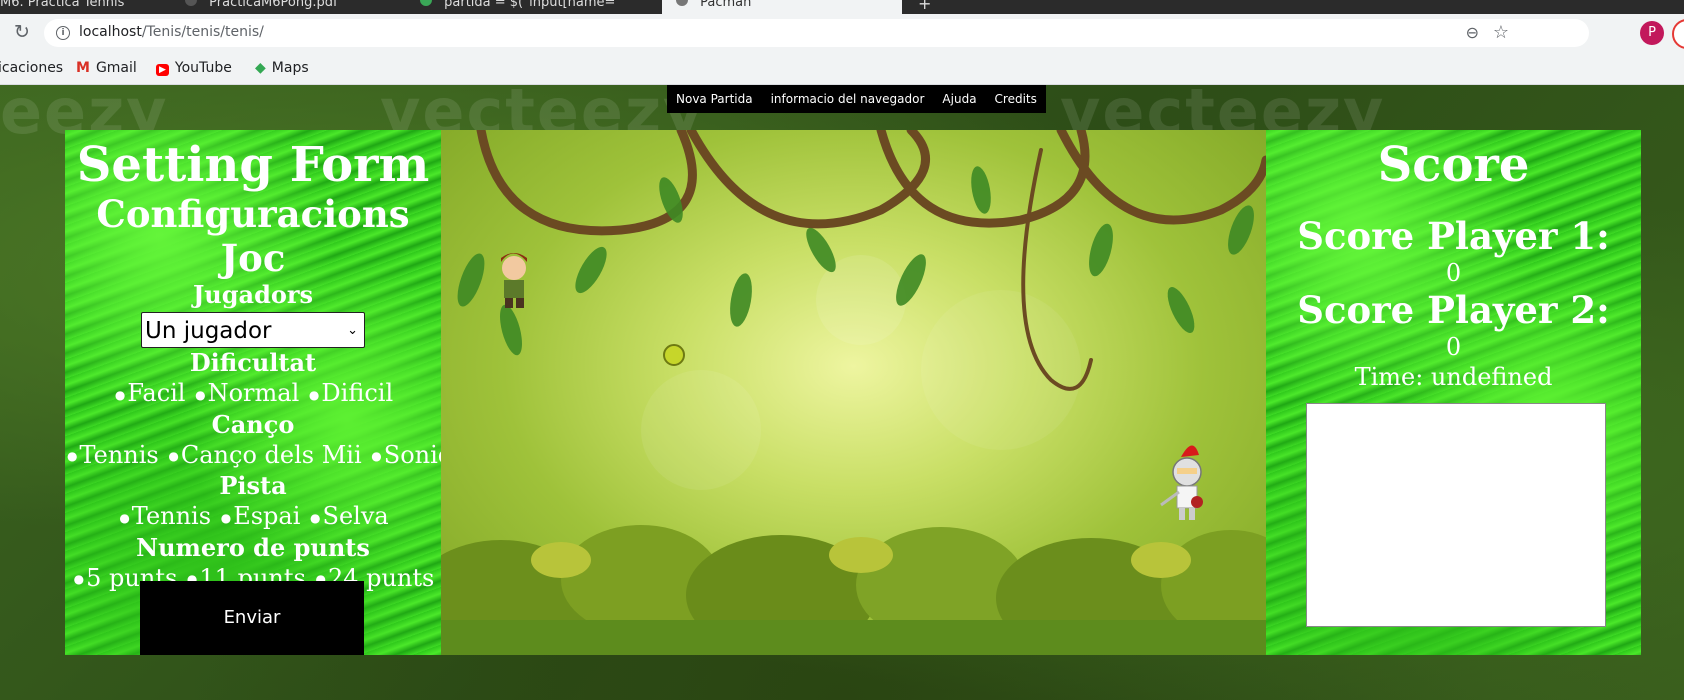 The height and width of the screenshot is (700, 1684). I want to click on tab-title: PracticaM6Pong.pdf, so click(273, 5).